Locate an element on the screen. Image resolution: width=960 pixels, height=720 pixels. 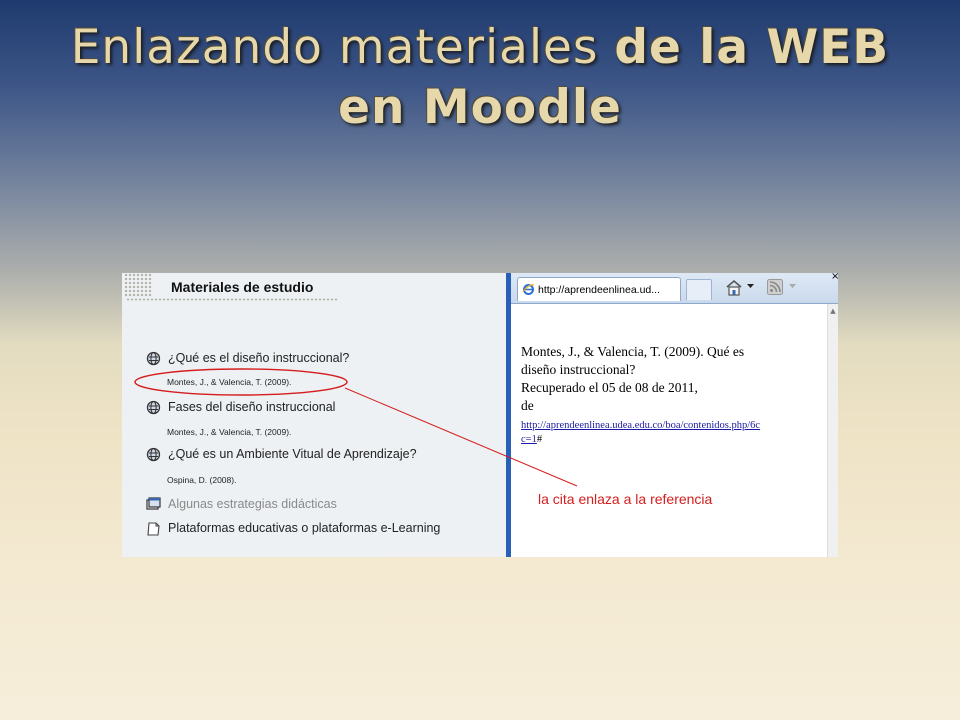
slide-title: Enlazando materiales de la WEB en Moodle is located at coordinates (480, 78).